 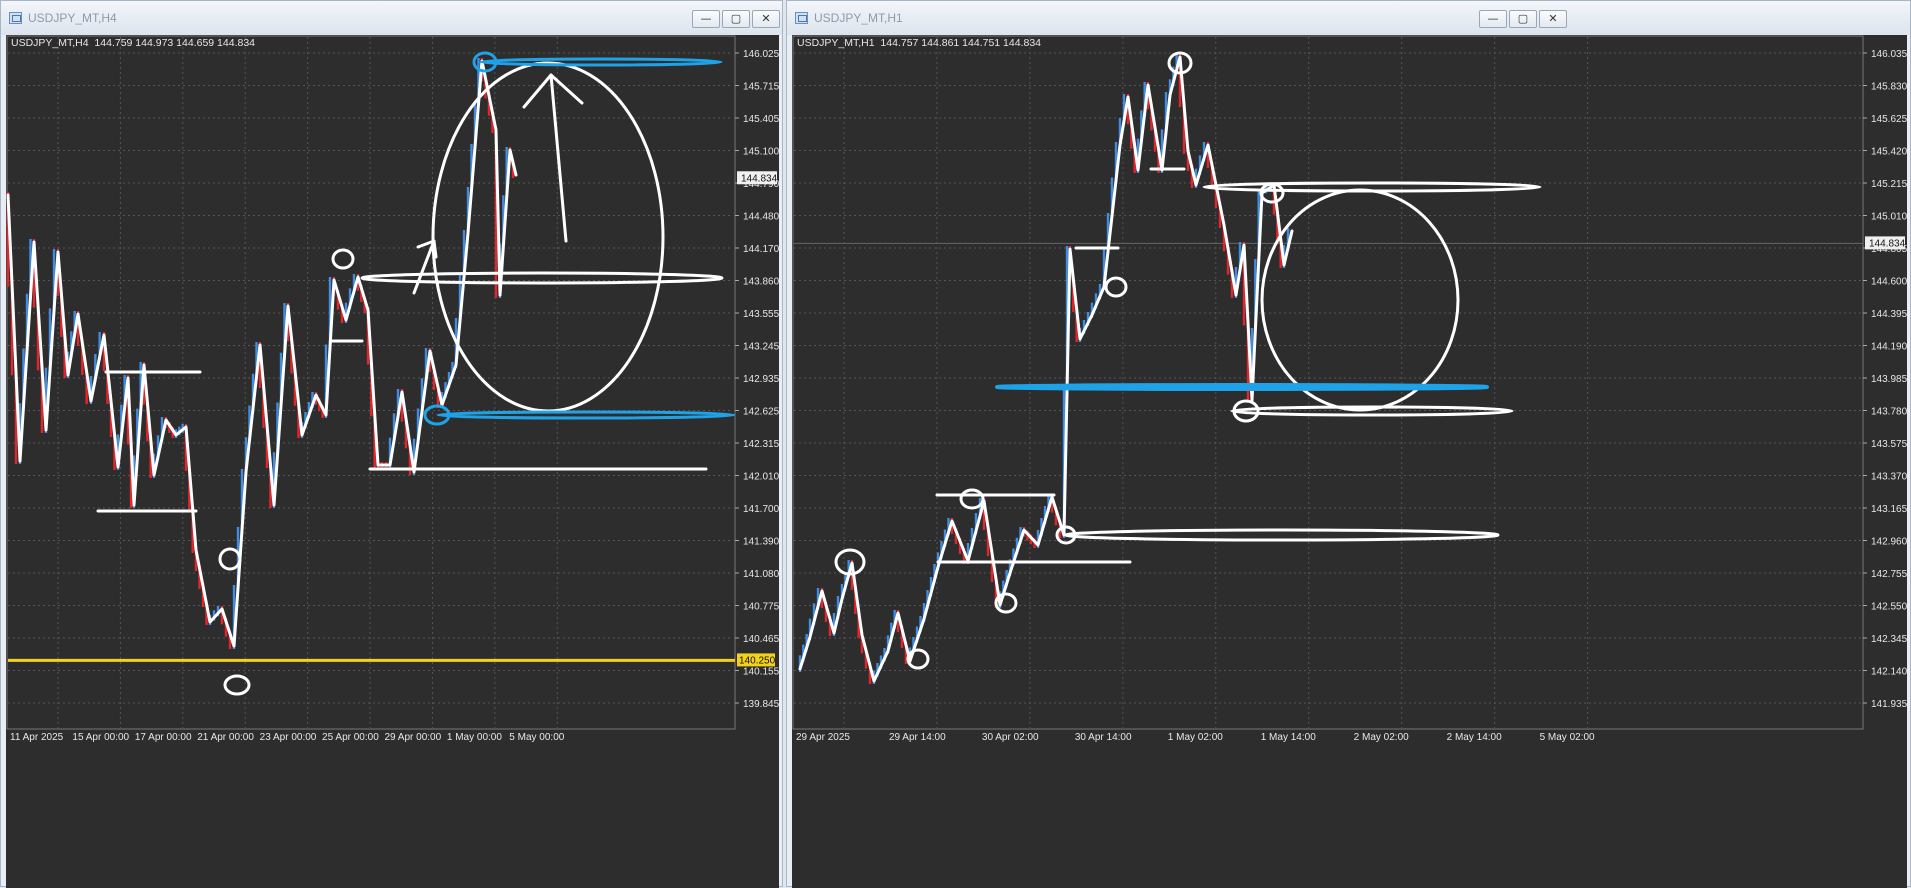 I want to click on price-label: 142.140, so click(x=1889, y=672).